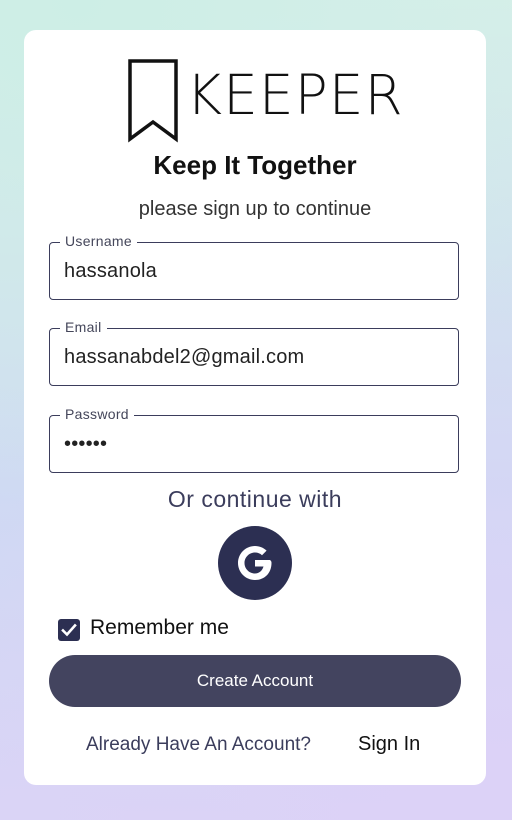  I want to click on check-icon, so click(69, 630).